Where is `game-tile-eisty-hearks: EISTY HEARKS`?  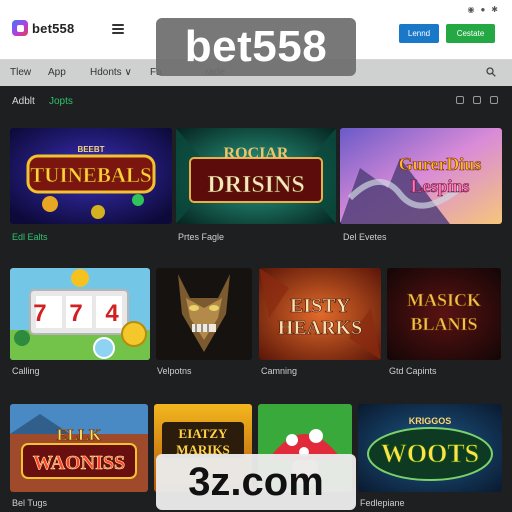
game-tile-eisty-hearks: EISTY HEARKS is located at coordinates (320, 314).